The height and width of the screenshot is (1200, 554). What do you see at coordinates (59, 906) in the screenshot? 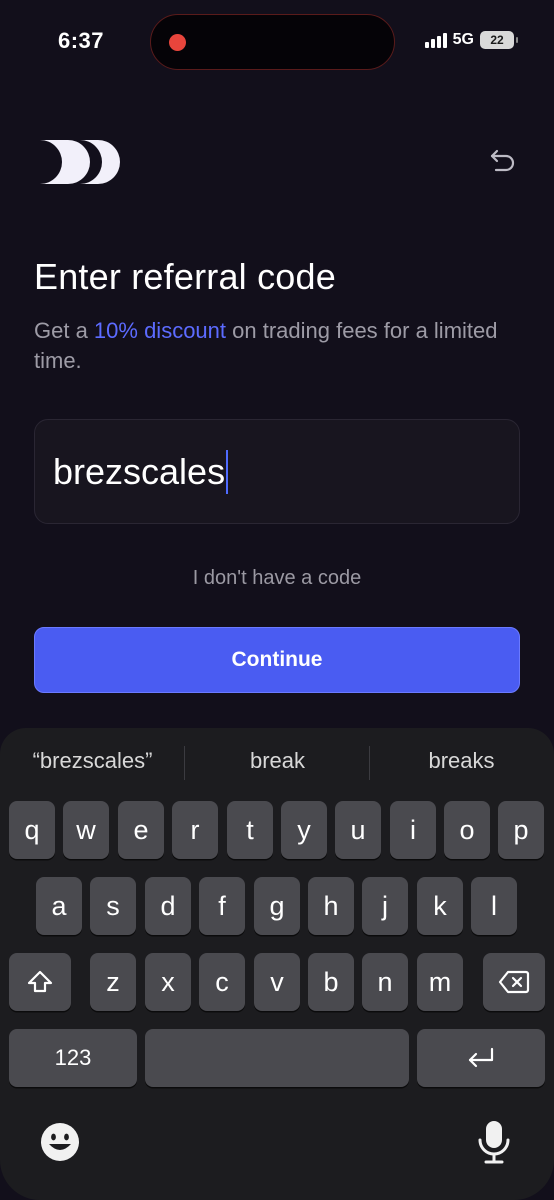
I see `key-a: a` at bounding box center [59, 906].